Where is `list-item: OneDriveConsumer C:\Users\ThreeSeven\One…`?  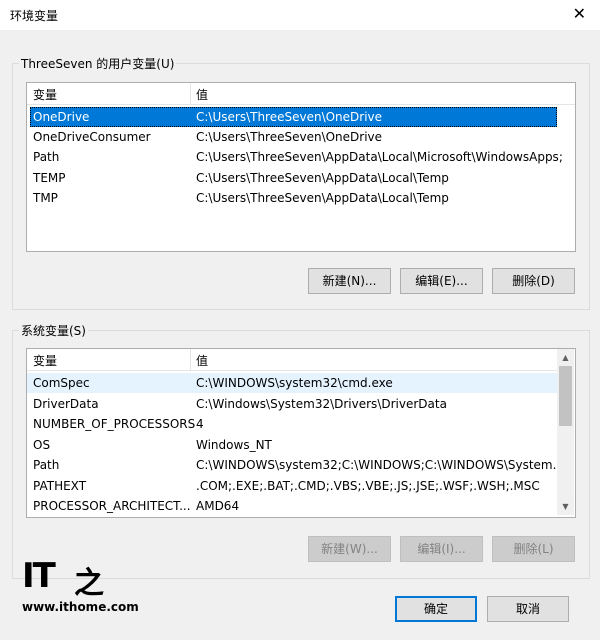 list-item: OneDriveConsumer C:\Users\ThreeSeven\One… is located at coordinates (301, 137).